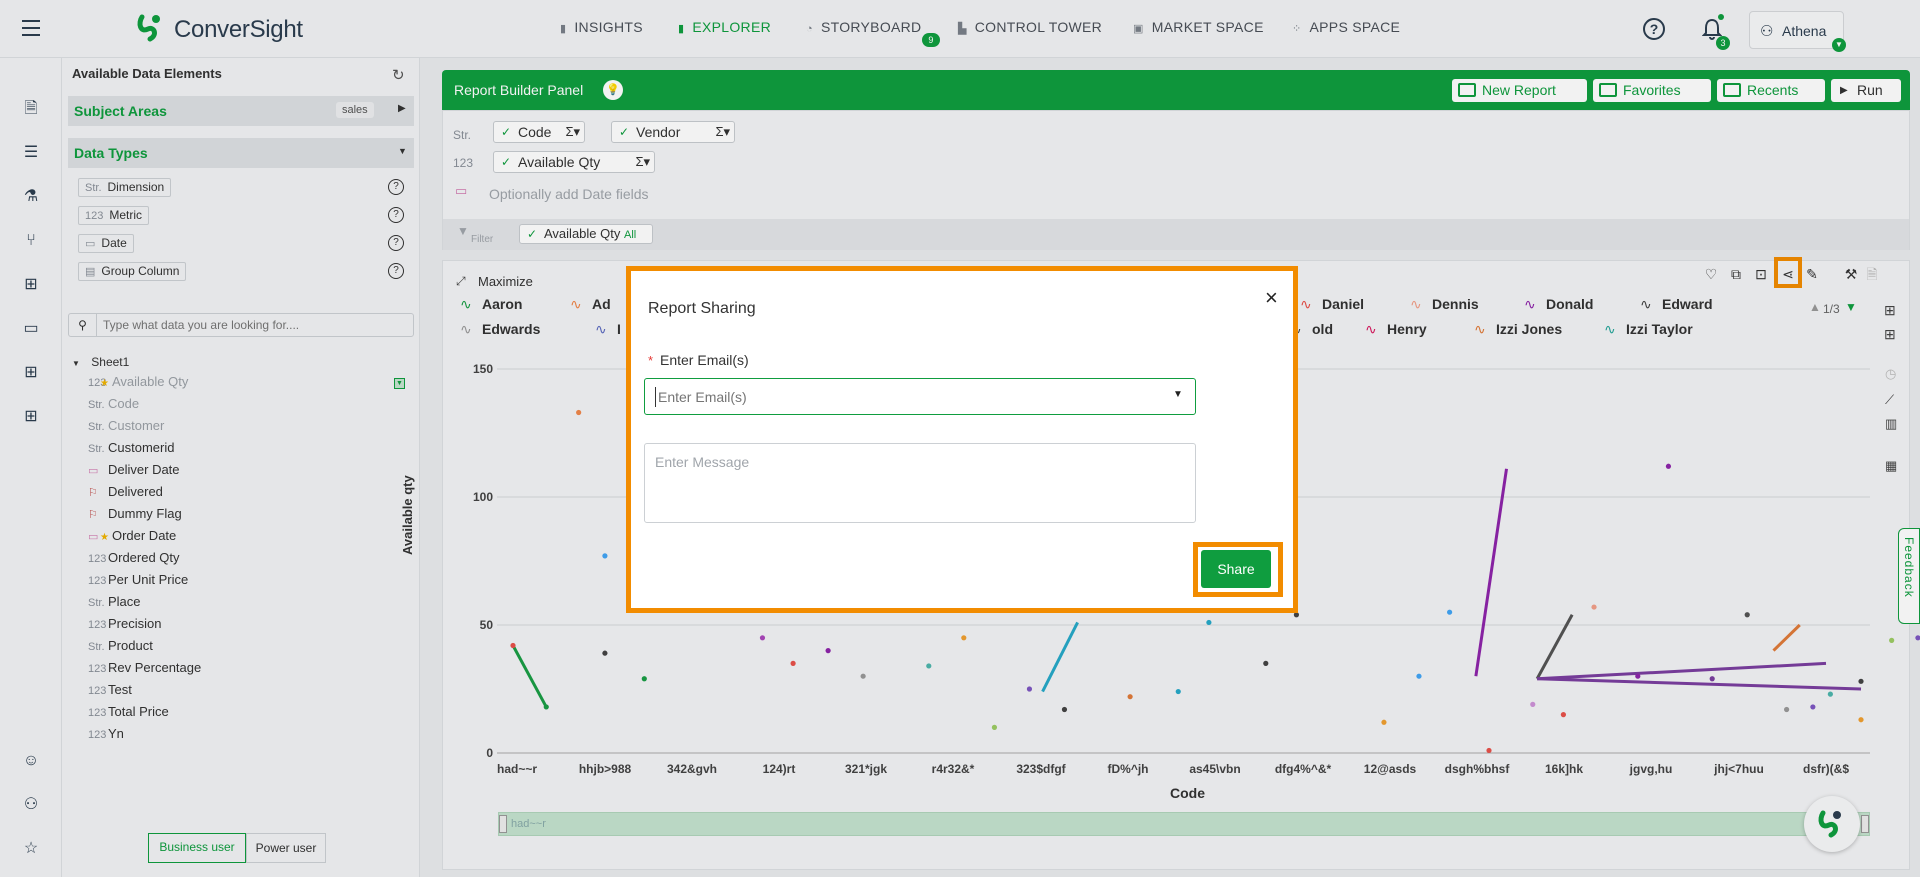 Image resolution: width=1920 pixels, height=877 pixels. I want to click on email-dropdown-icon: ▼, so click(1178, 394).